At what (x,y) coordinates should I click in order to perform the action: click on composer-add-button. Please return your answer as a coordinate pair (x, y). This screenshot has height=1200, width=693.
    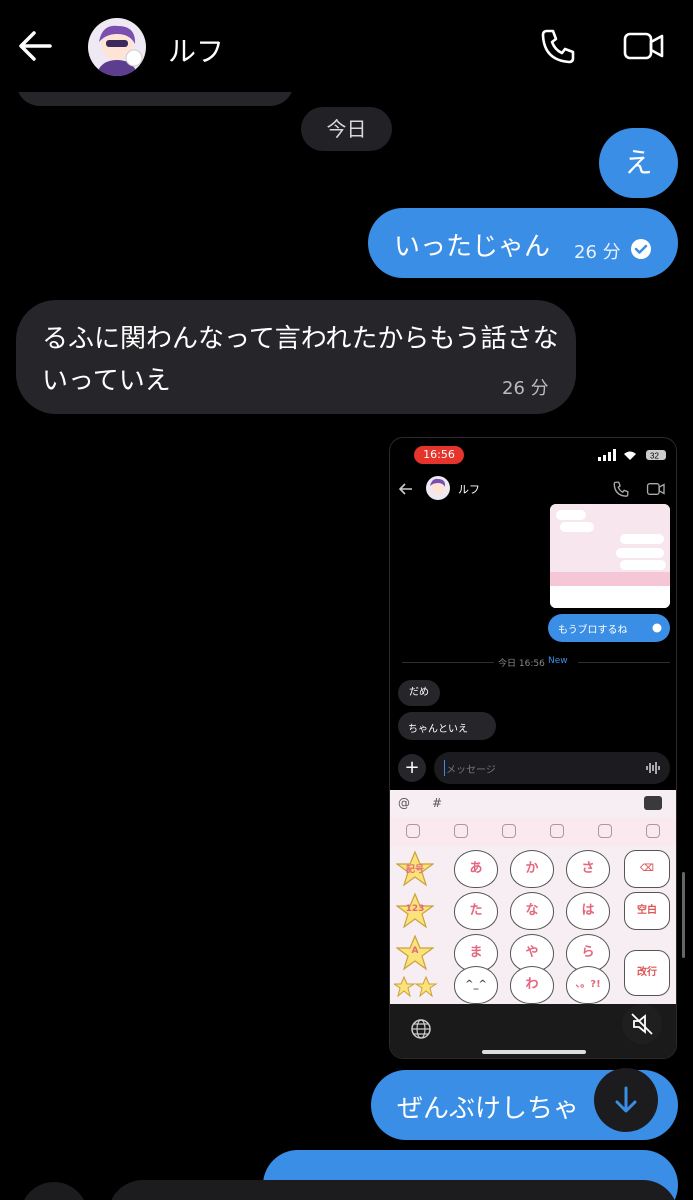
    Looking at the image, I should click on (54, 1191).